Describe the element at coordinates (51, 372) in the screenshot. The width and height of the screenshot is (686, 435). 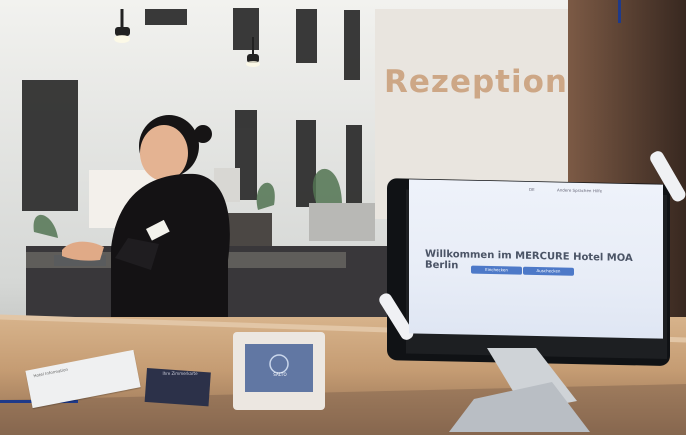
I see `paper-text: Hotel Information` at that location.